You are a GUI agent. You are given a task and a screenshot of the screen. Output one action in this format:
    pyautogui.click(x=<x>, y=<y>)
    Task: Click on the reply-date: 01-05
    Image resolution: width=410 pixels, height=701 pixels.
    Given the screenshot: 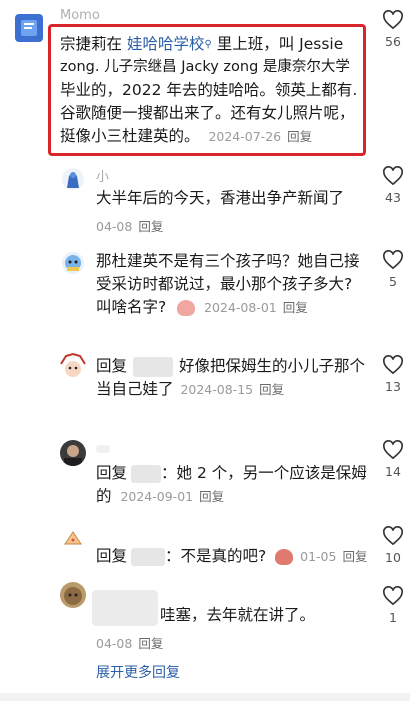 What is the action you would take?
    pyautogui.click(x=318, y=556)
    